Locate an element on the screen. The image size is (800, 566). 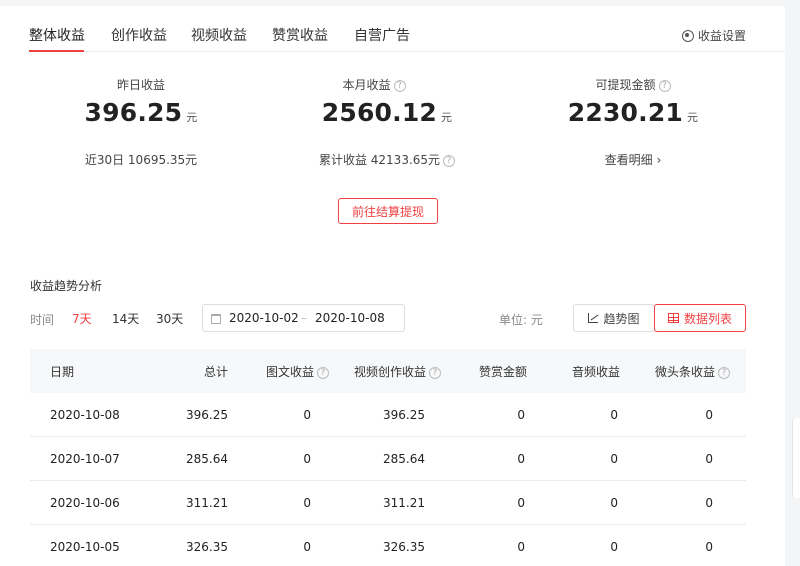
withdrawable-label: 可提现金额? is located at coordinates (633, 84).